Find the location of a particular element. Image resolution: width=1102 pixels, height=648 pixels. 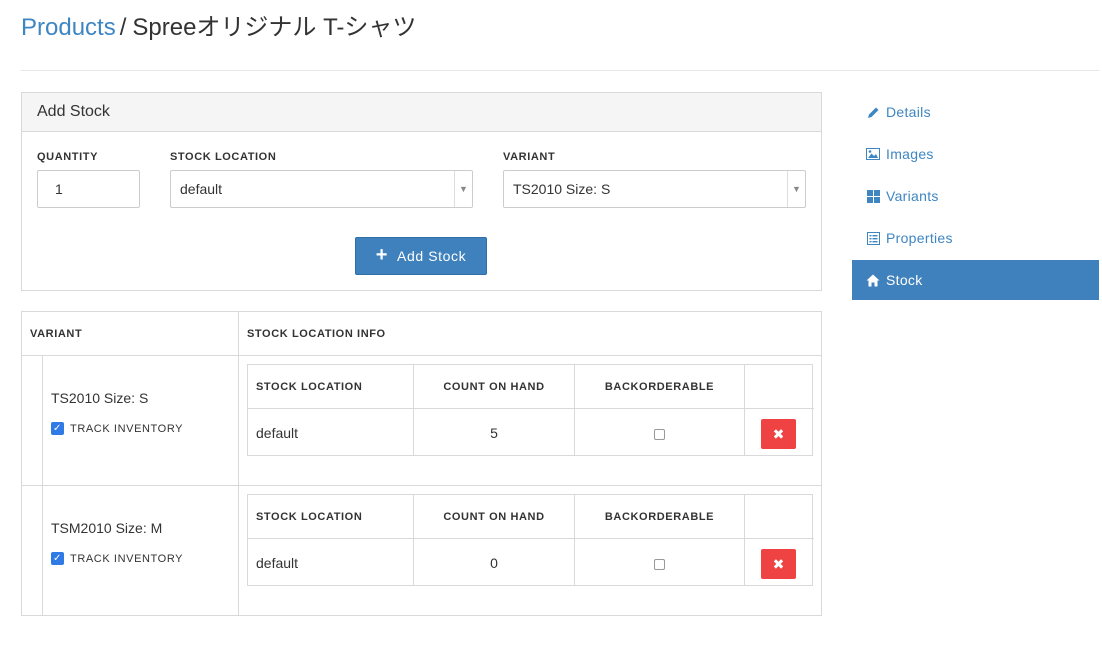

page-header: Products / Spreeオリジナル T-シャツ is located at coordinates (218, 28).